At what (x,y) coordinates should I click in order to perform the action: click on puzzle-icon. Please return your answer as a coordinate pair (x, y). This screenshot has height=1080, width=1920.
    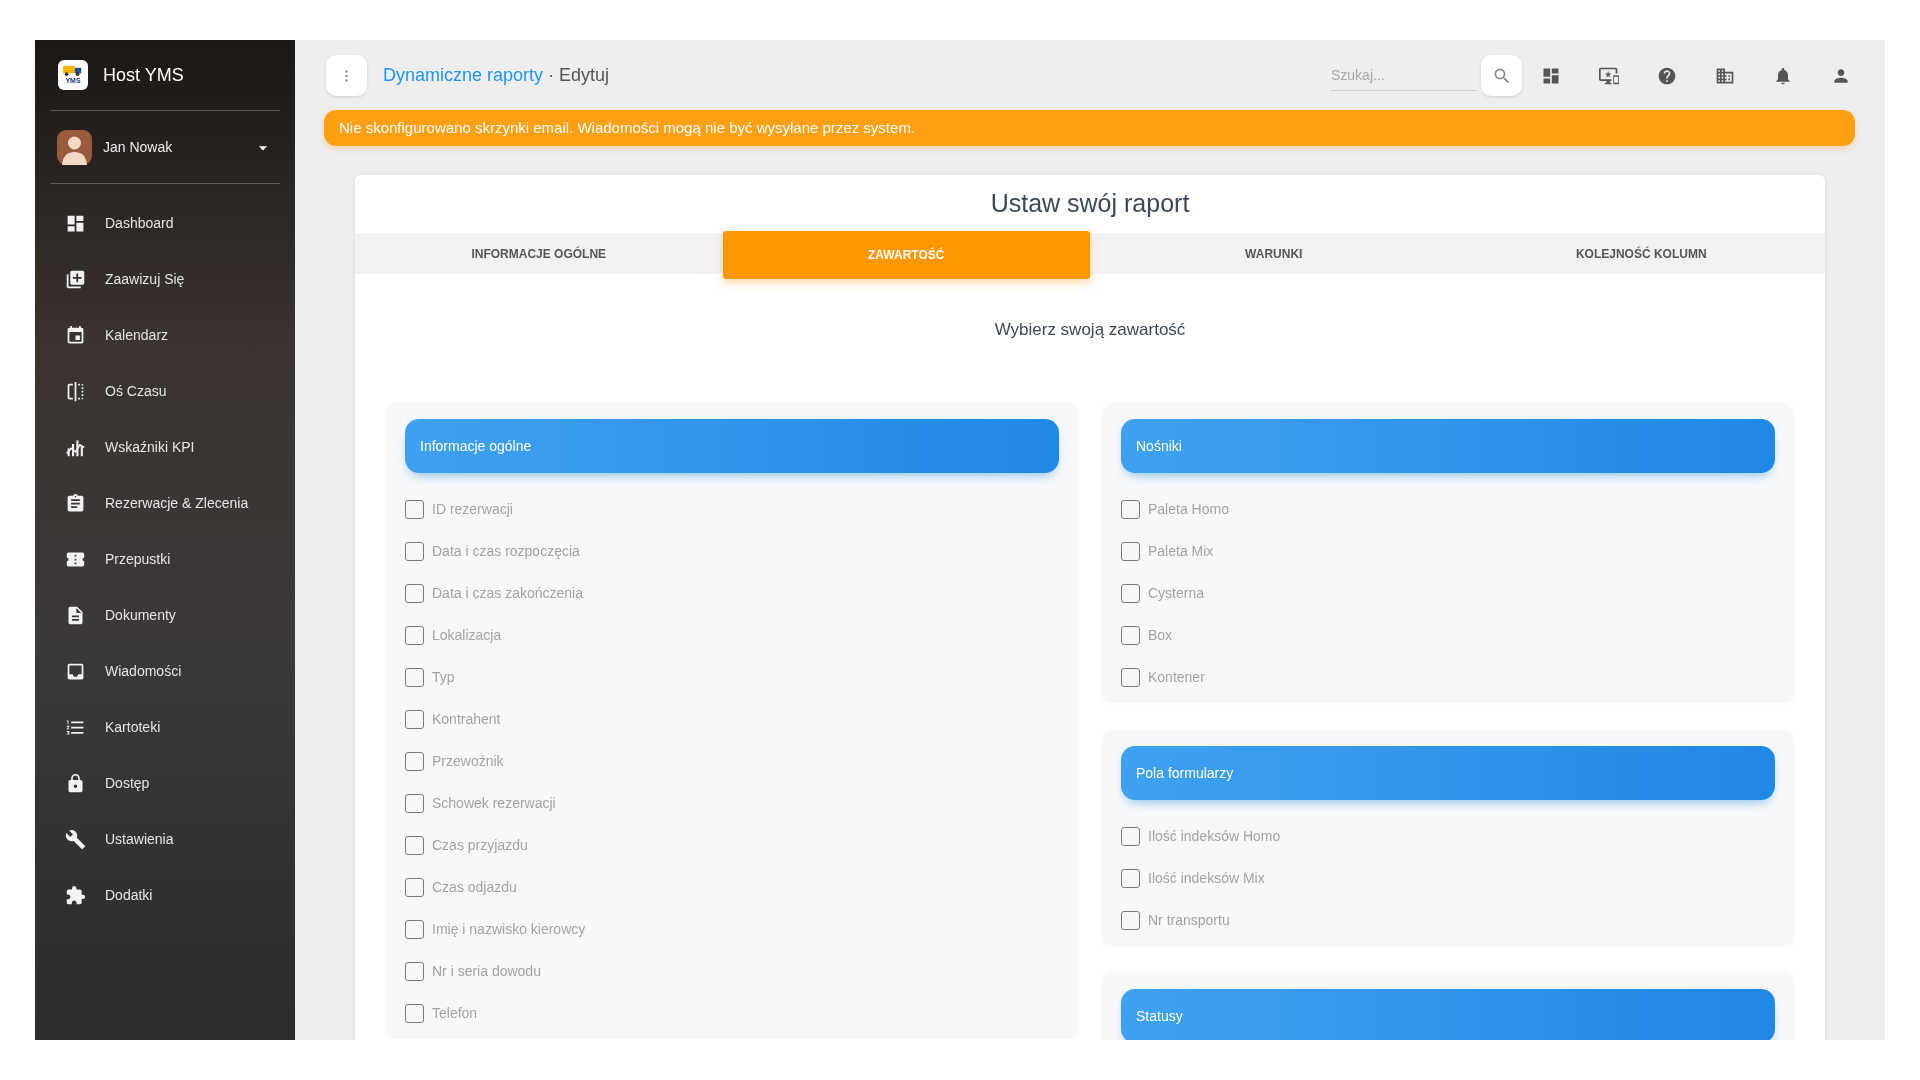
    Looking at the image, I should click on (75, 895).